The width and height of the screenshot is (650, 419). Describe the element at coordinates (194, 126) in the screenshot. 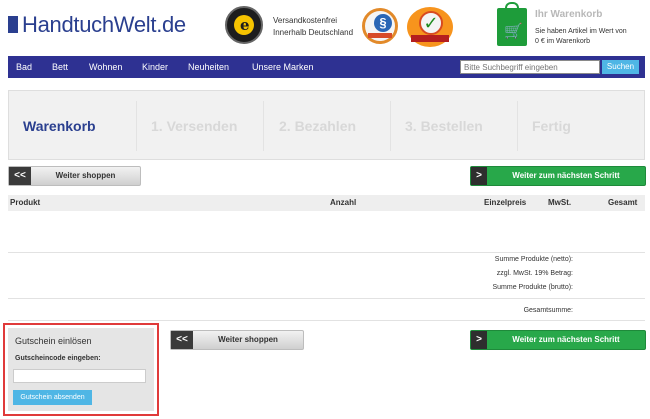

I see `step-versenden: 1. Versenden` at that location.